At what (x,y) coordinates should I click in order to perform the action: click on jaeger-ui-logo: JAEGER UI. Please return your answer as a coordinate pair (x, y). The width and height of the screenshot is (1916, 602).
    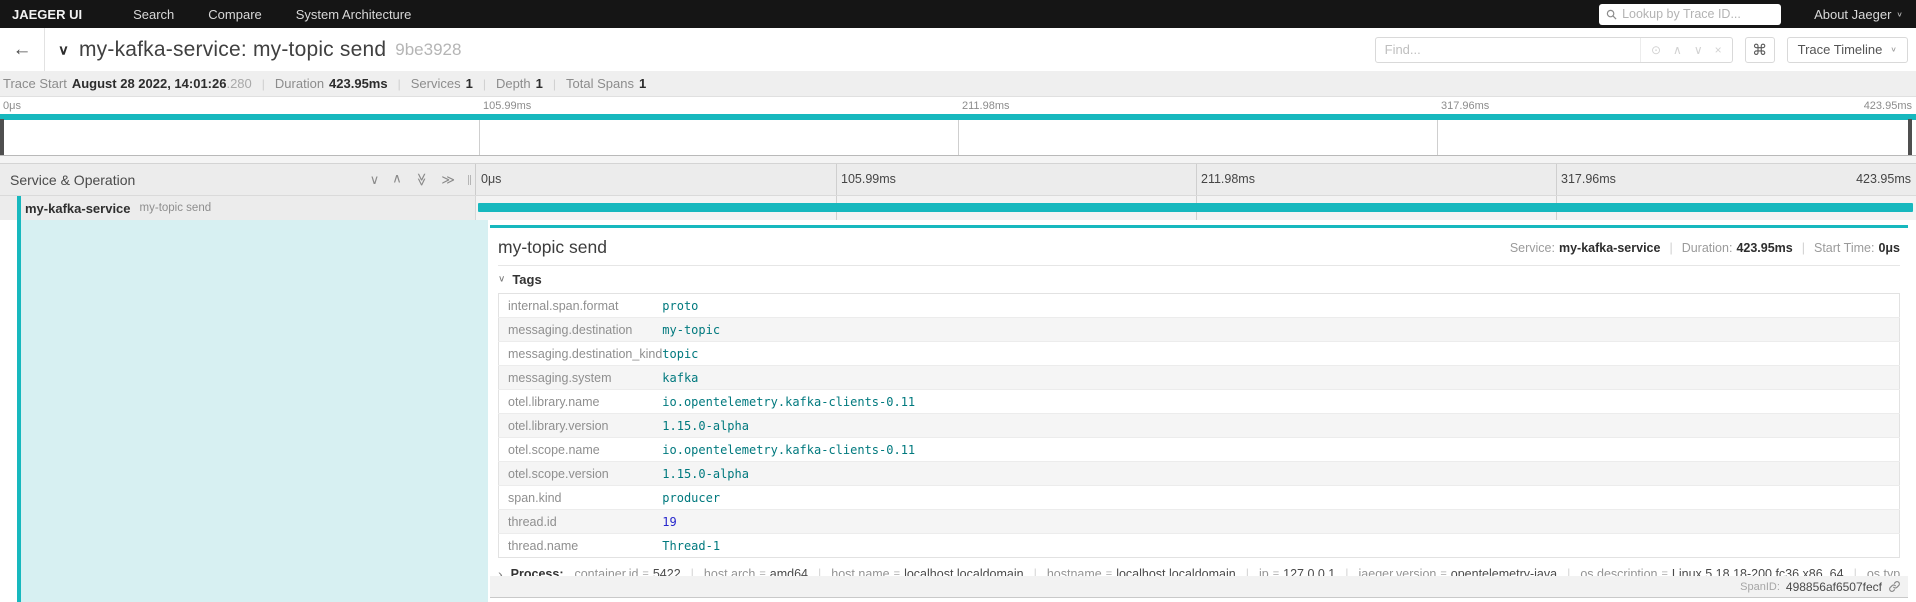
    Looking at the image, I should click on (47, 14).